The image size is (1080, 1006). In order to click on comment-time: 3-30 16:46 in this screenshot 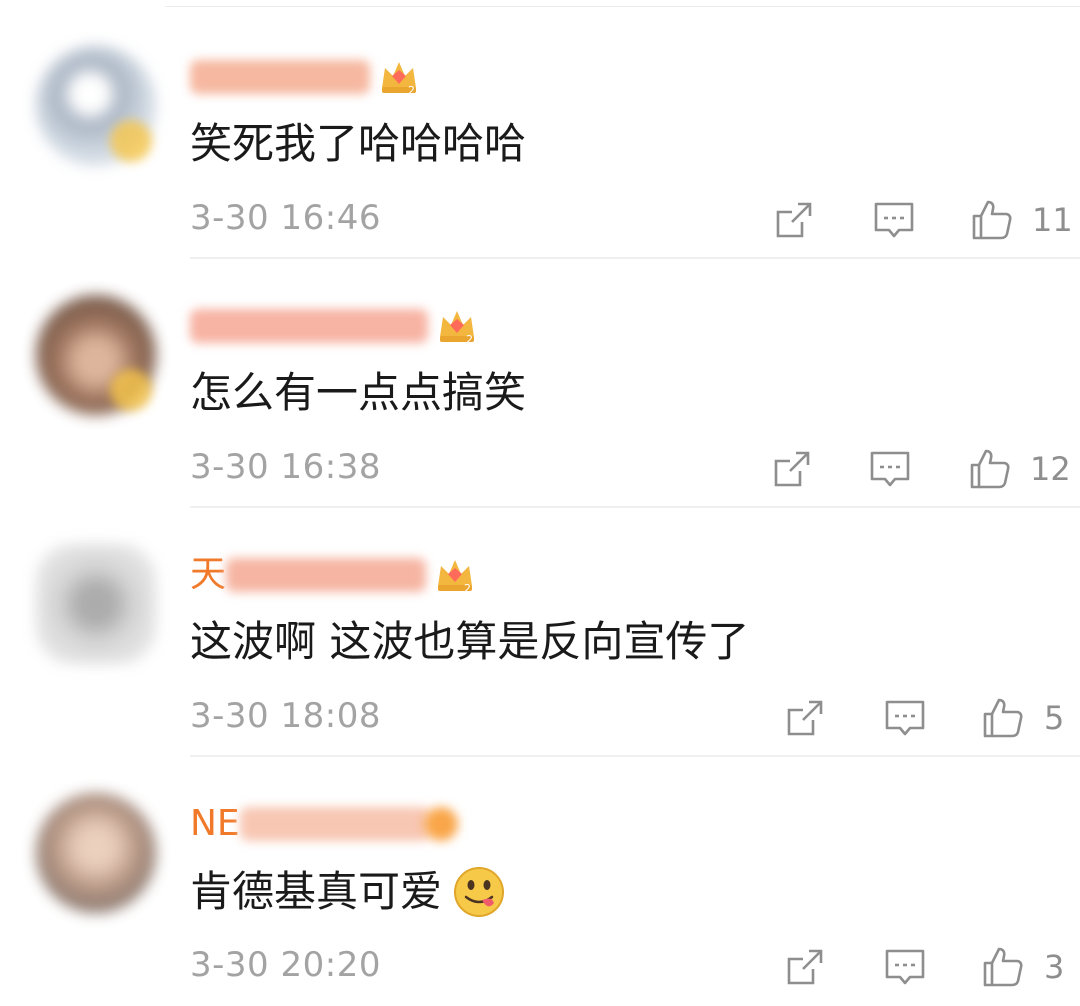, I will do `click(285, 218)`.